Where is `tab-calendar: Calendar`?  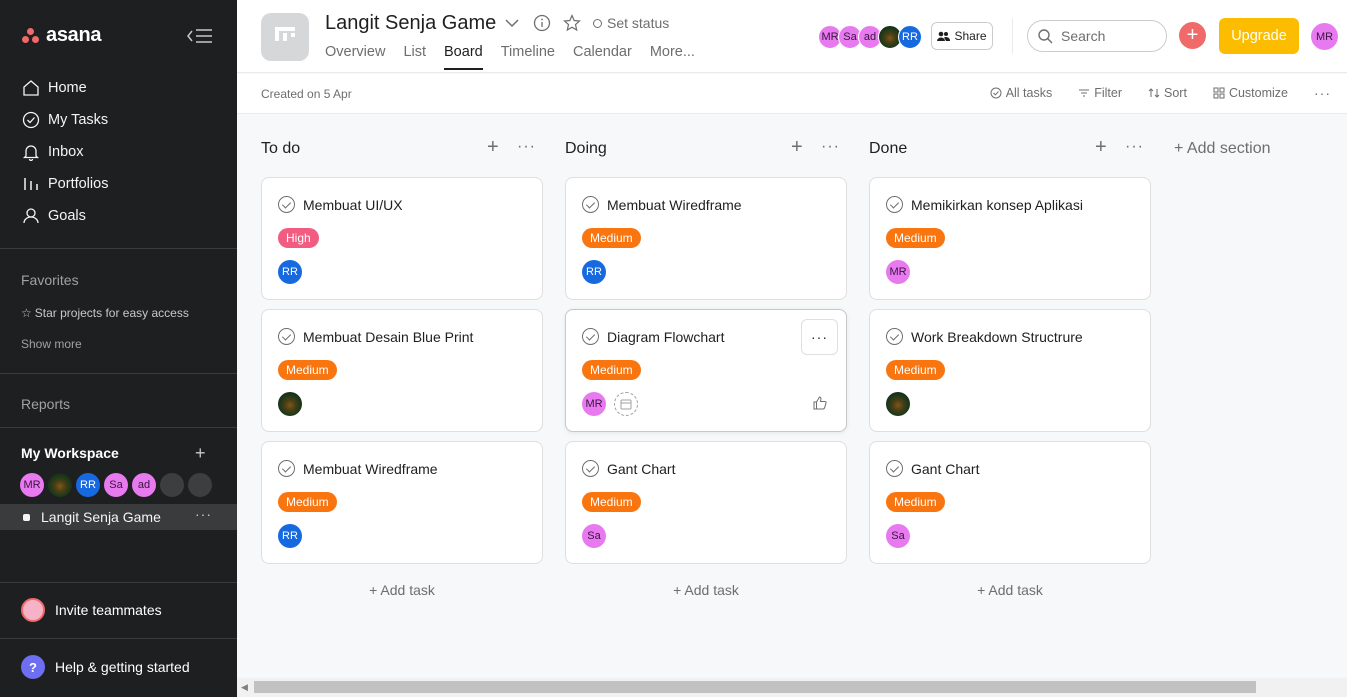
tab-calendar: Calendar is located at coordinates (602, 57).